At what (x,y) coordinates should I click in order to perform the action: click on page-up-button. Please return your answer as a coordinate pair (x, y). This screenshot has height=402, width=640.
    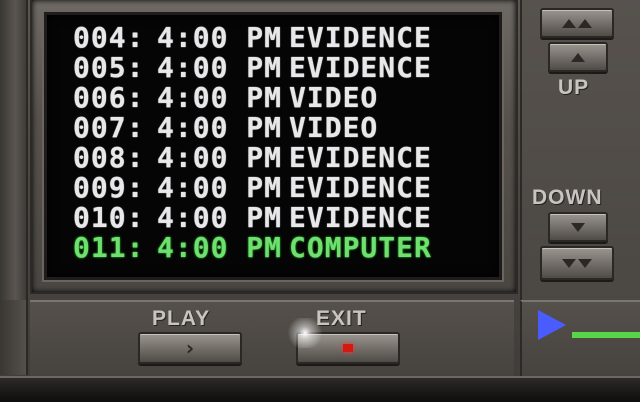
    Looking at the image, I should click on (577, 23).